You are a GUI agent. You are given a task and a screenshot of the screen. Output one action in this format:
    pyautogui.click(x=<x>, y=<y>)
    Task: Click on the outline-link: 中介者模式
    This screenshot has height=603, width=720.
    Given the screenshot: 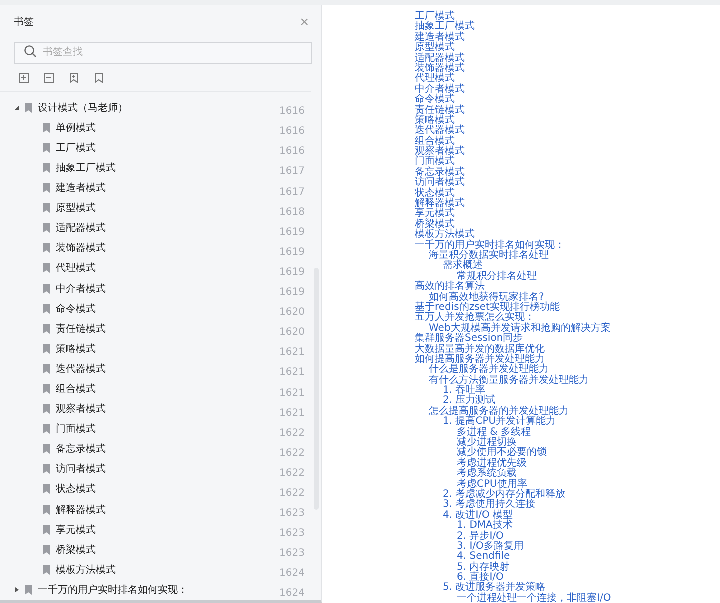 What is the action you would take?
    pyautogui.click(x=440, y=89)
    